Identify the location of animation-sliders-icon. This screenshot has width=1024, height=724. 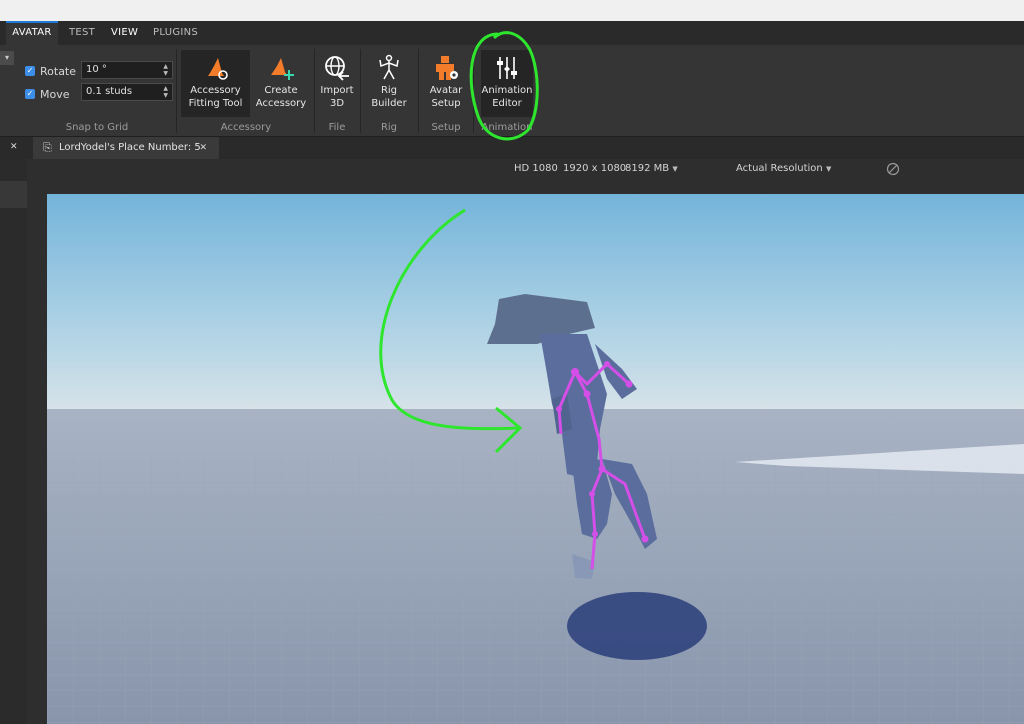
(507, 68).